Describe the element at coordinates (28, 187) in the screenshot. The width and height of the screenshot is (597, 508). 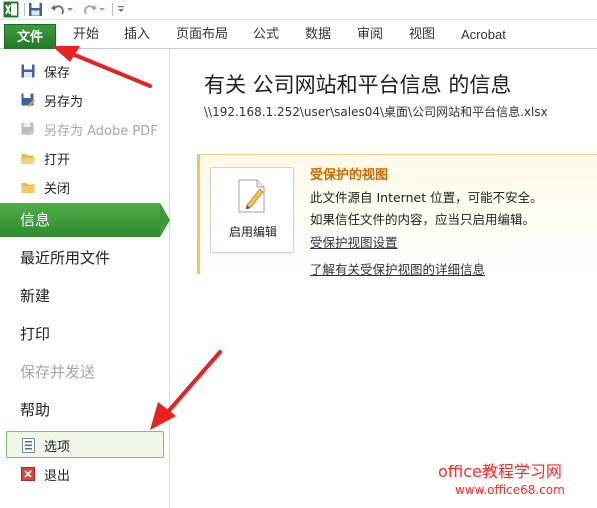
I see `folder-close-icon` at that location.